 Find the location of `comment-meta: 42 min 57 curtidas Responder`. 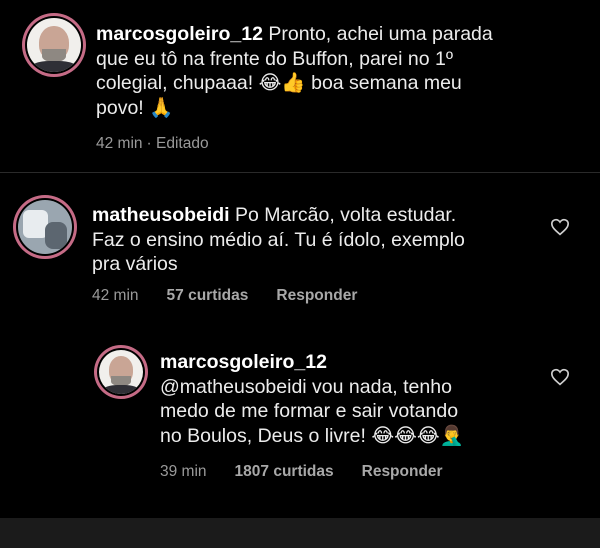

comment-meta: 42 min 57 curtidas Responder is located at coordinates (238, 296).